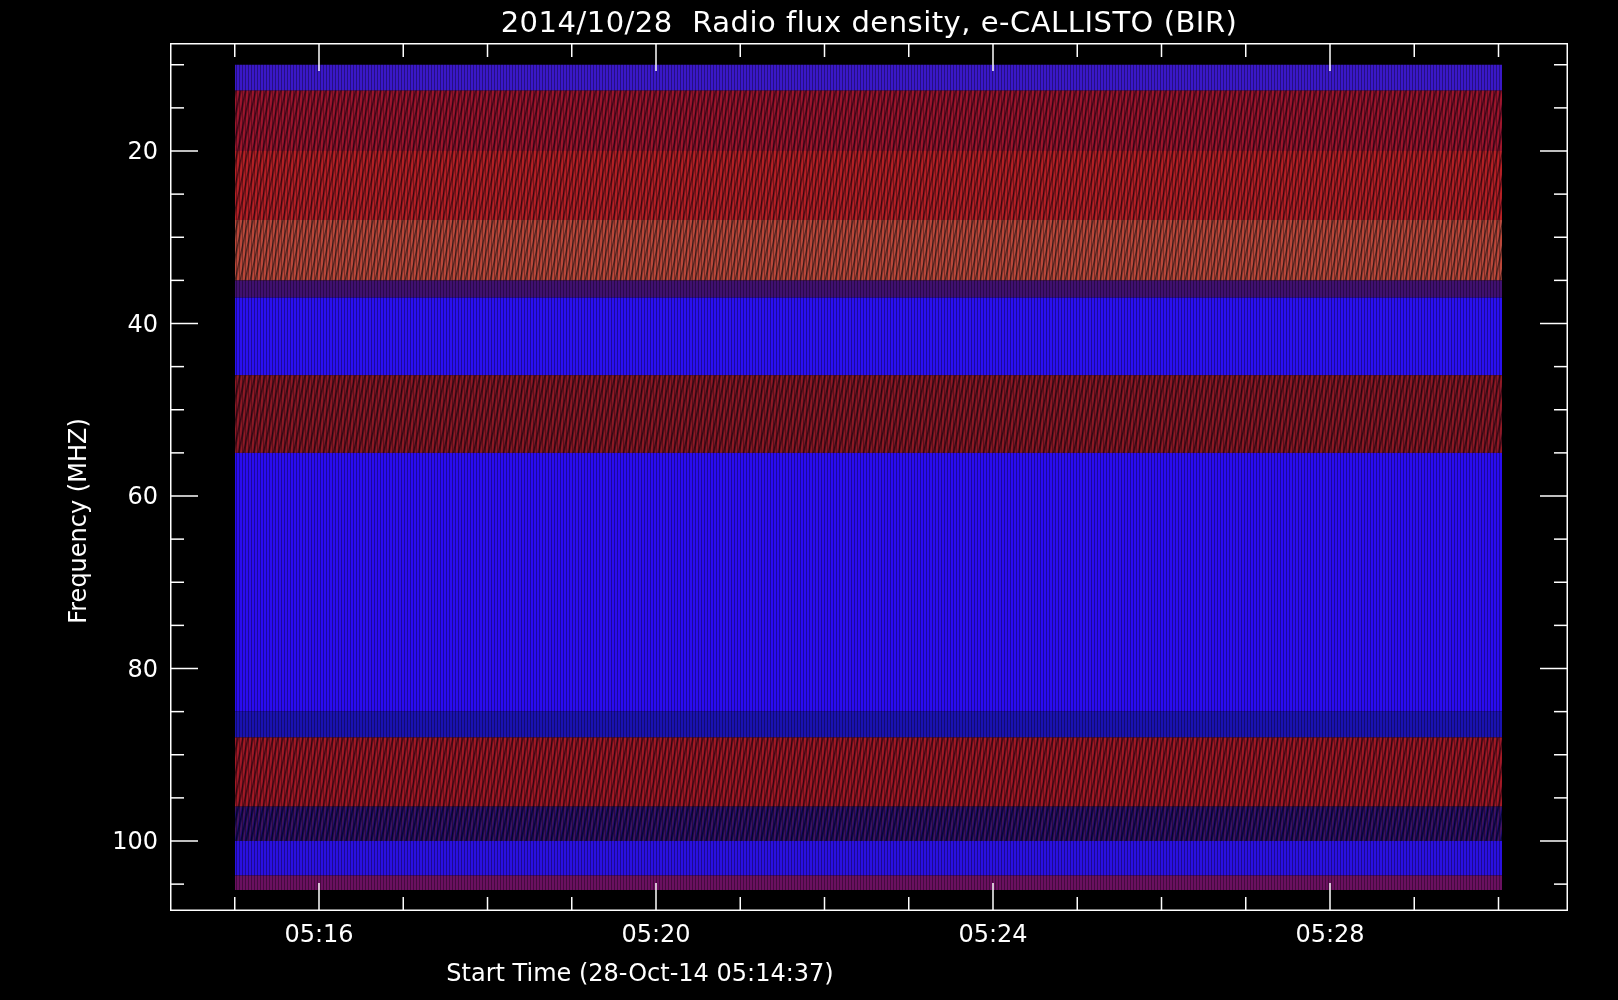 The height and width of the screenshot is (1000, 1618). Describe the element at coordinates (869, 21) in the screenshot. I see `plot-title: 2014/10/28 Radio flux density, e-CALLISTO (BIR)` at that location.